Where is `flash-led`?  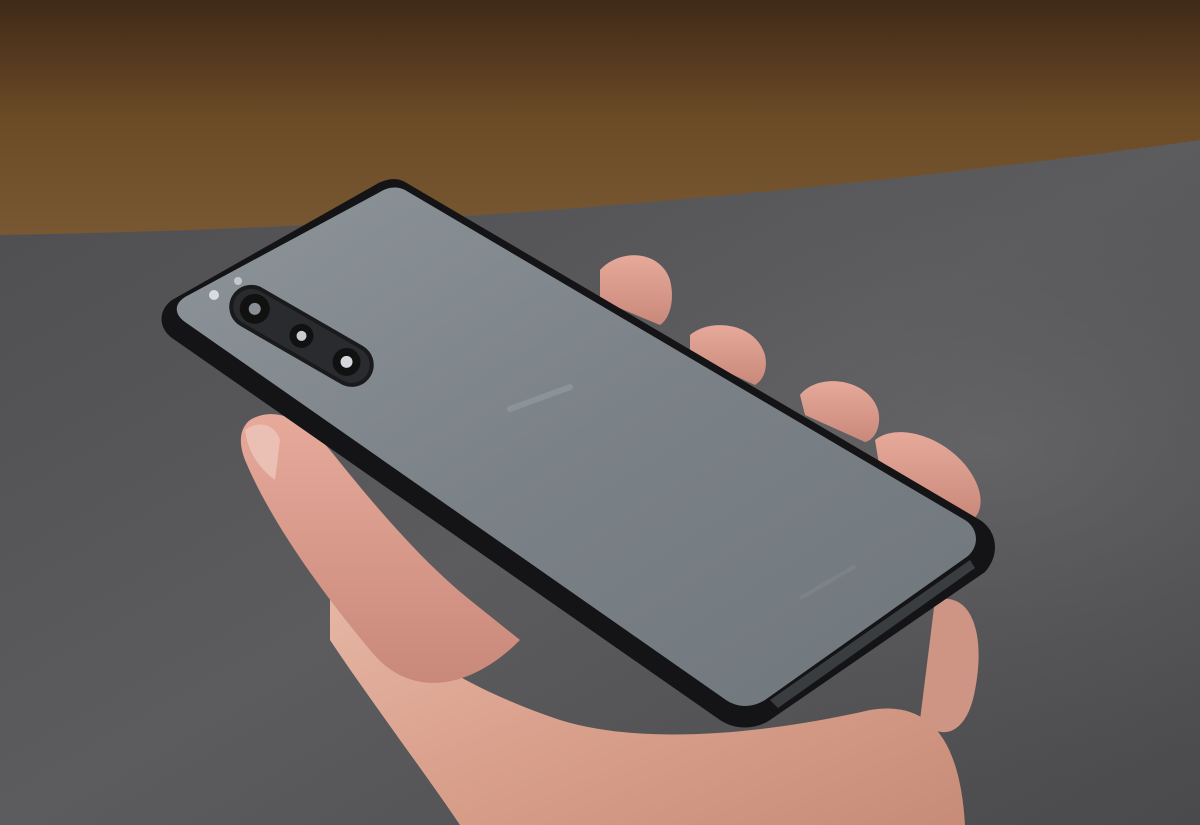 flash-led is located at coordinates (214, 295).